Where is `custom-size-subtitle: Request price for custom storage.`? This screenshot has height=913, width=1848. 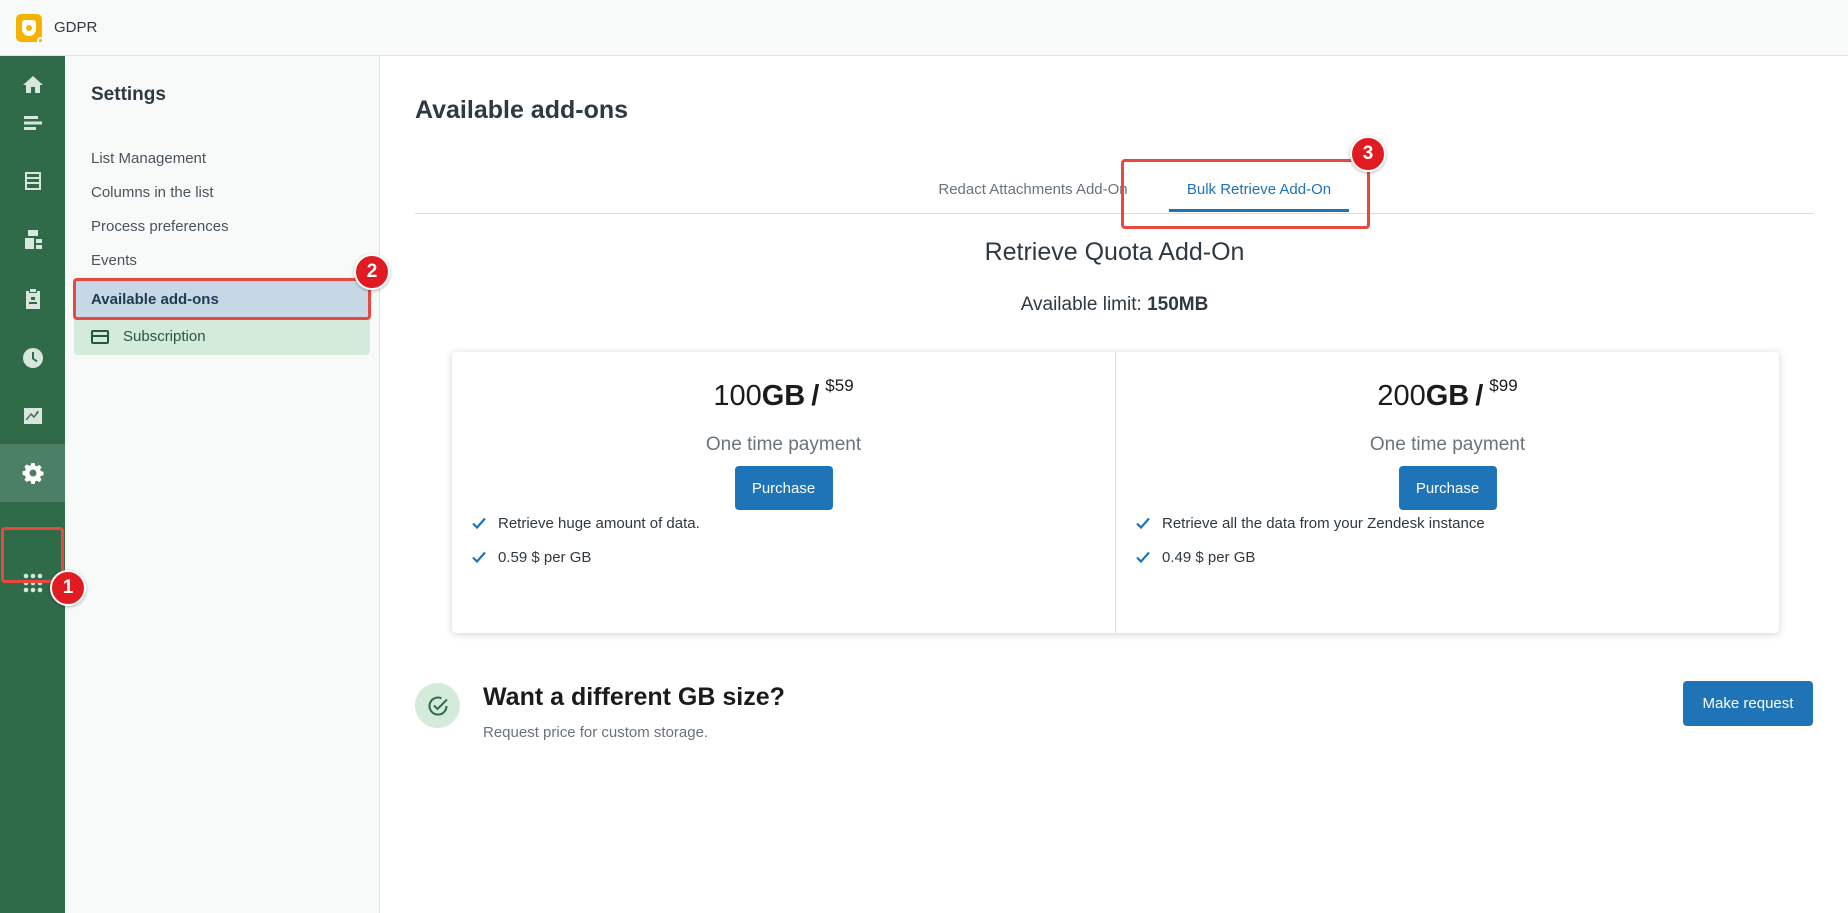 custom-size-subtitle: Request price for custom storage. is located at coordinates (596, 732).